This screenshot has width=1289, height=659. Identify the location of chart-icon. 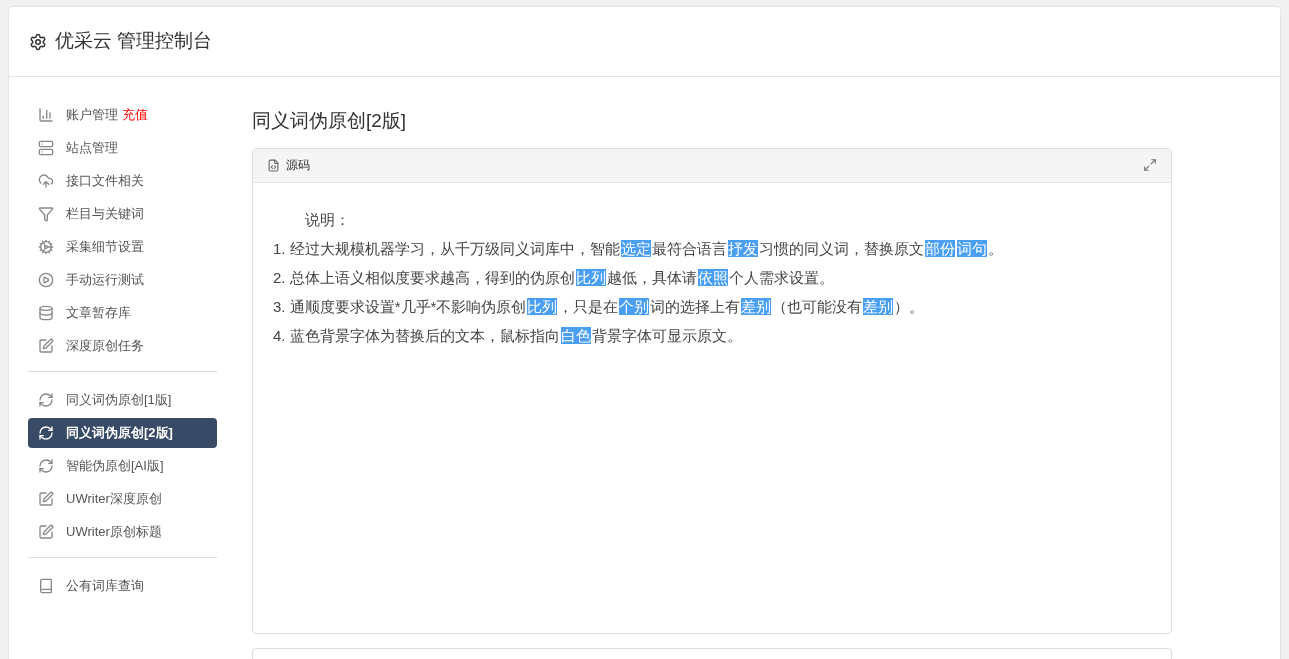
(46, 115).